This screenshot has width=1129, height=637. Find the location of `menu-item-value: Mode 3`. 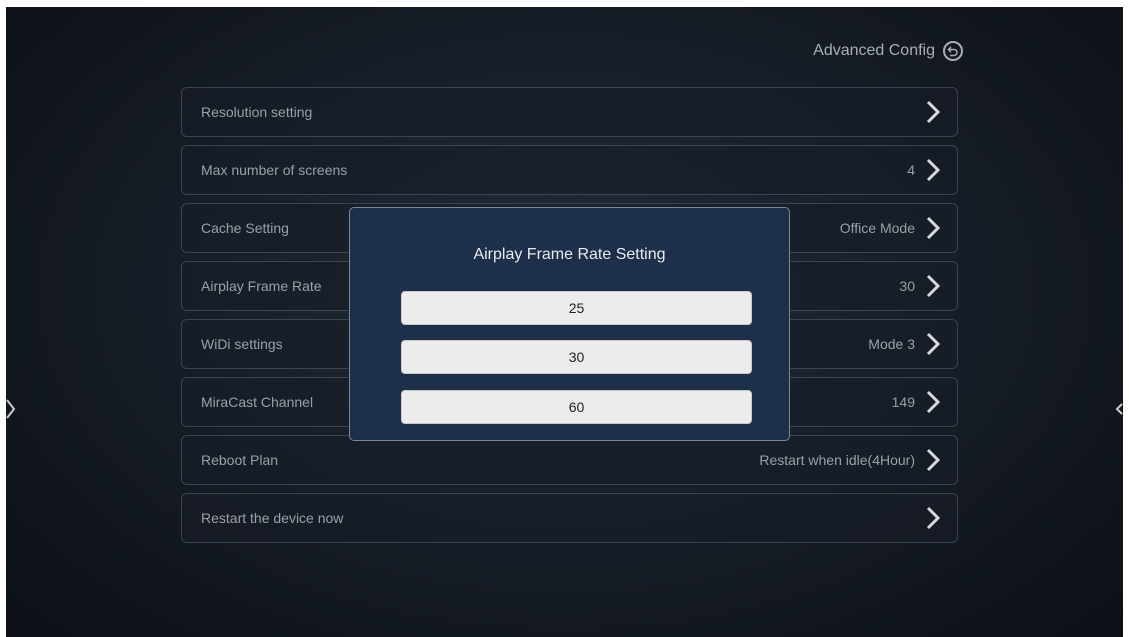

menu-item-value: Mode 3 is located at coordinates (891, 344).